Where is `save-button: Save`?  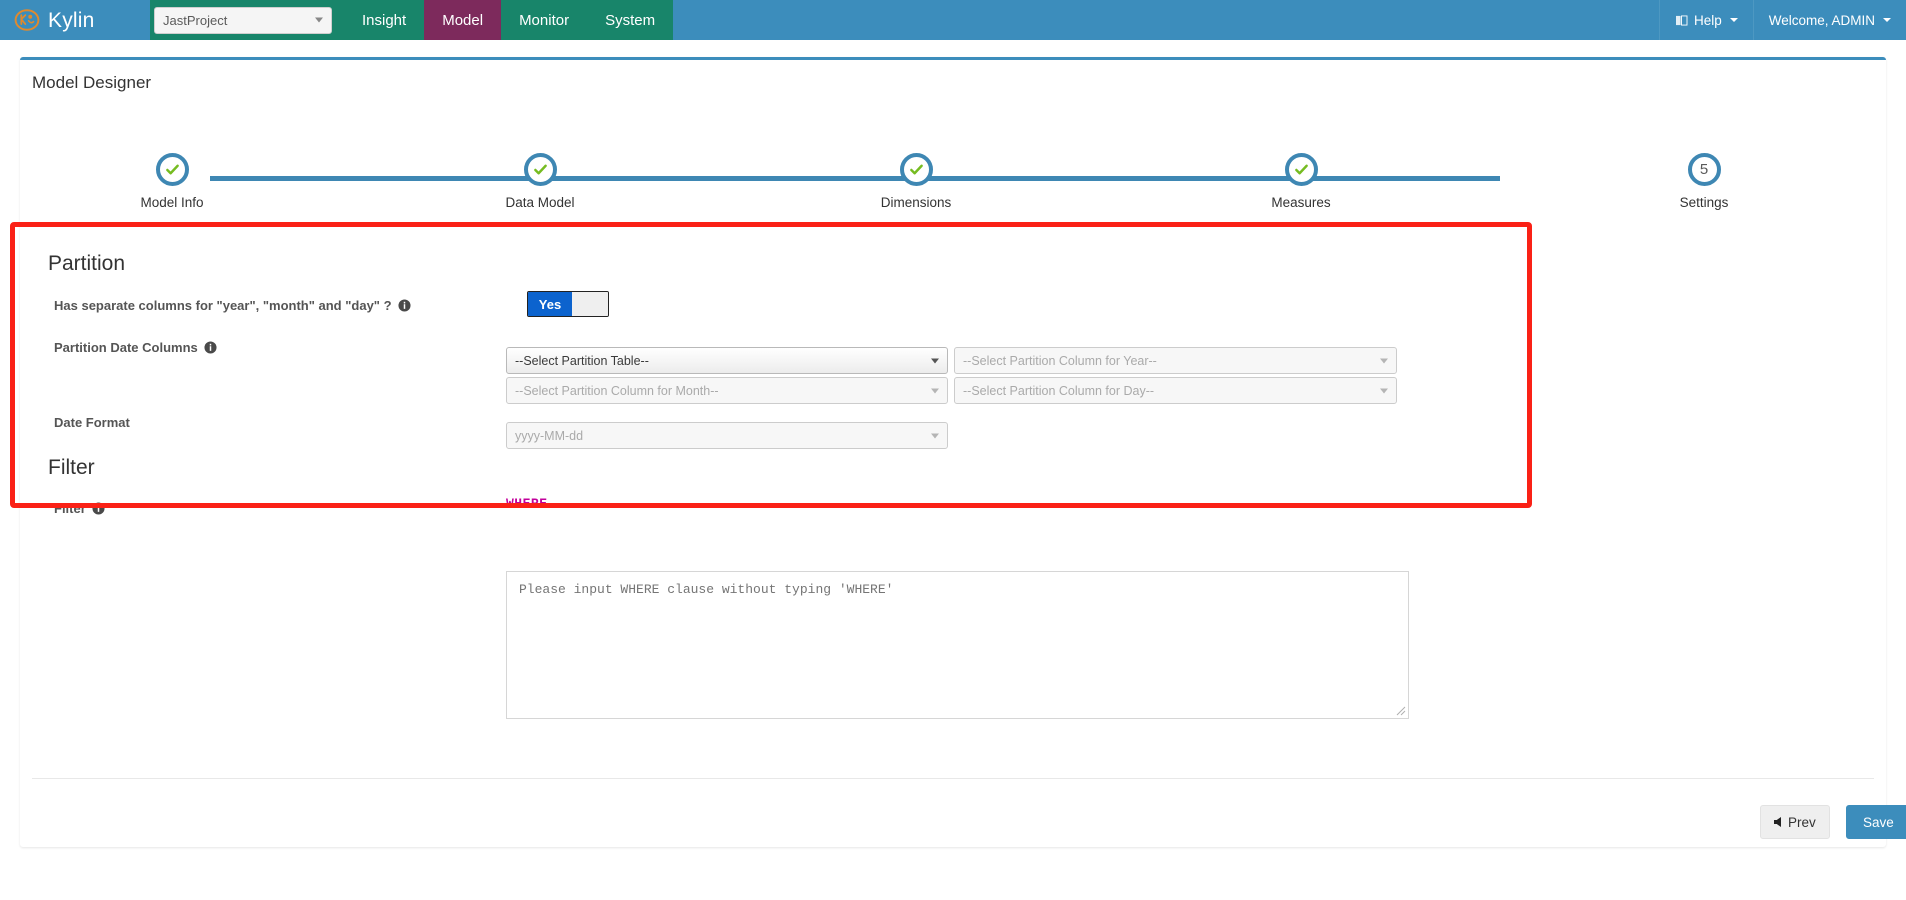
save-button: Save is located at coordinates (1876, 822).